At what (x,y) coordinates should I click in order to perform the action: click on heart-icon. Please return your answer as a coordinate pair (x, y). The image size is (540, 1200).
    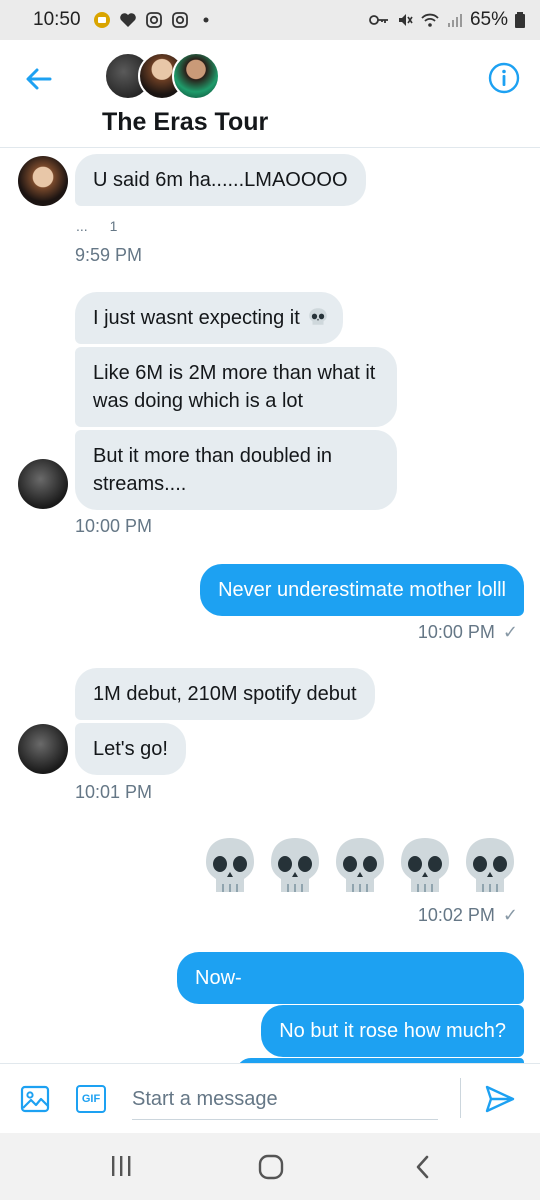
    Looking at the image, I should click on (127, 20).